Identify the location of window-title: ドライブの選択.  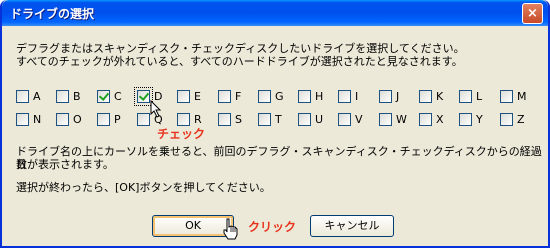
(52, 14).